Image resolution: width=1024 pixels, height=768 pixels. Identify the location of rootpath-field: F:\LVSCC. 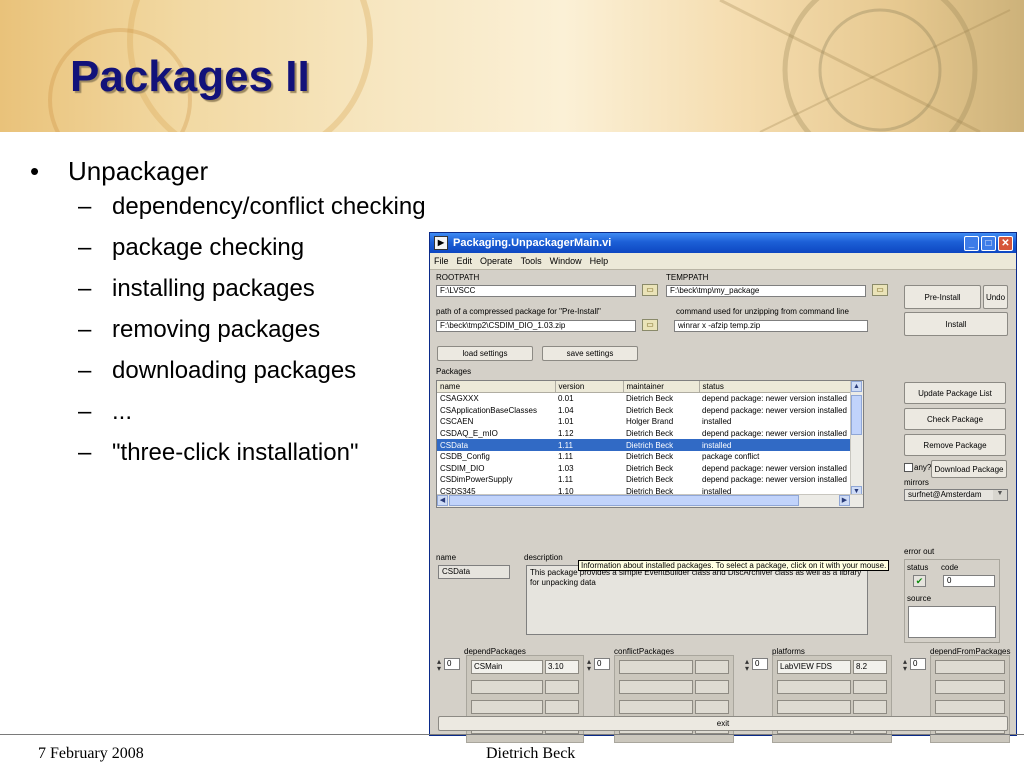
(536, 291).